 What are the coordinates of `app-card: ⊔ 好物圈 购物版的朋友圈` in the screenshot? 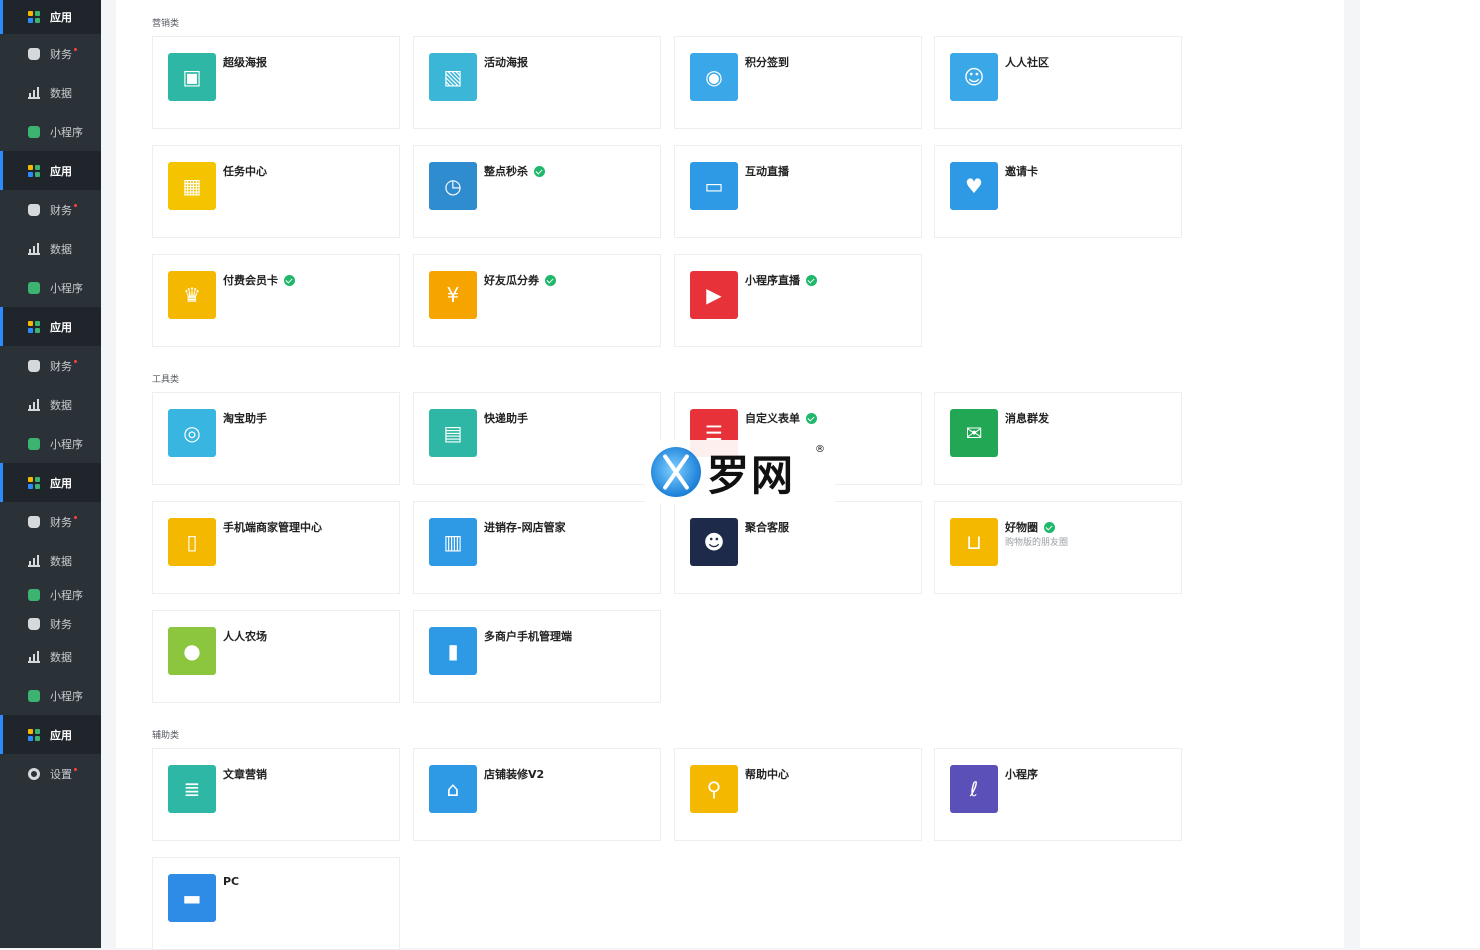 It's located at (1058, 547).